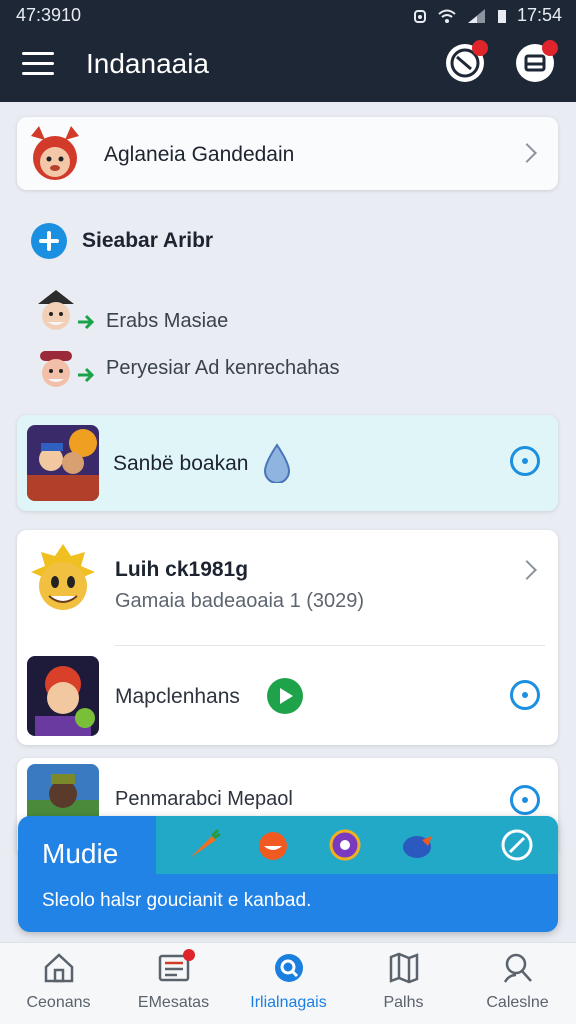 Image resolution: width=576 pixels, height=1024 pixels. I want to click on profile-avatar, so click(55, 154).